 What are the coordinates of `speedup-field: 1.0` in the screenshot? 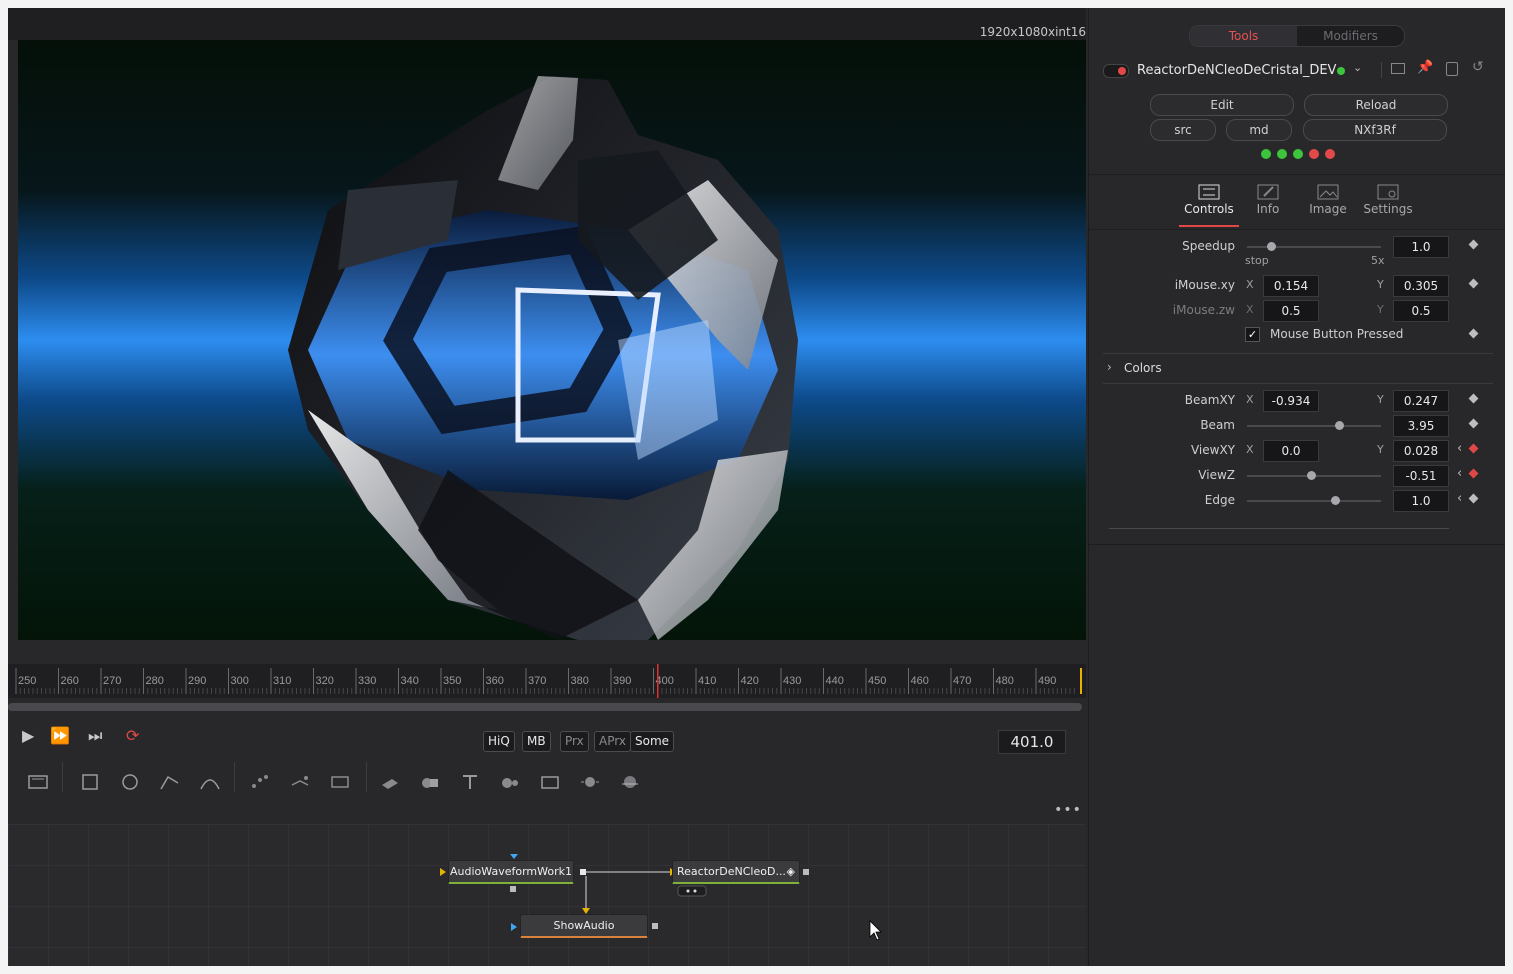 It's located at (1421, 247).